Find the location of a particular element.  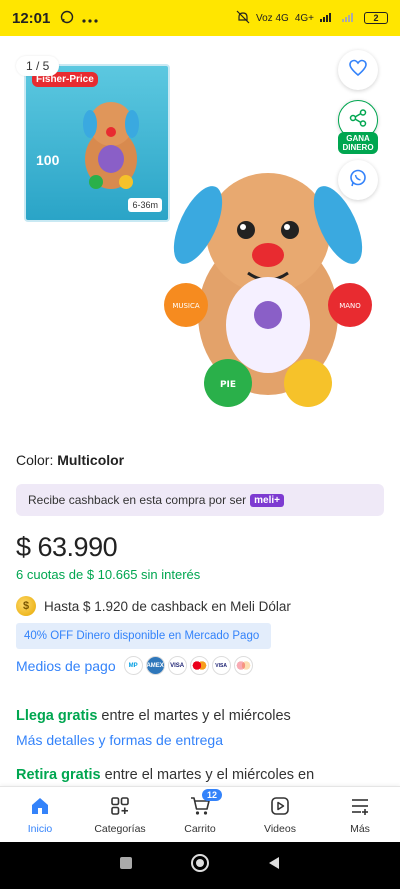

product-box-image: Fisher-Price 100 6-36m is located at coordinates (97, 143).